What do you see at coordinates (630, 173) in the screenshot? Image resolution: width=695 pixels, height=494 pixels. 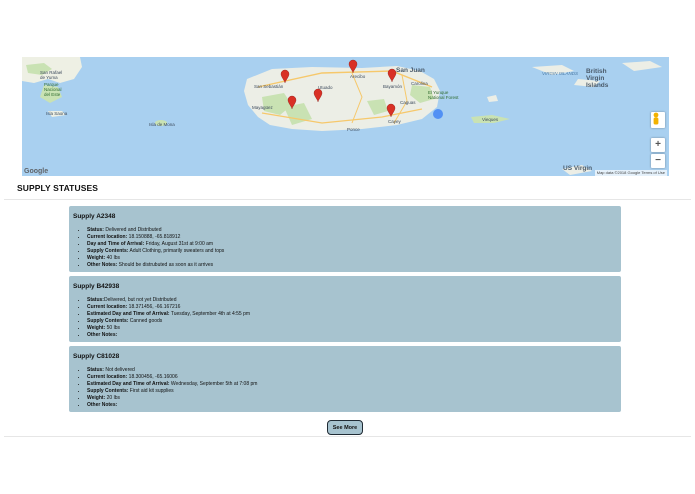 I see `map-attribution: Map data ©2018 Google Terms of Use` at bounding box center [630, 173].